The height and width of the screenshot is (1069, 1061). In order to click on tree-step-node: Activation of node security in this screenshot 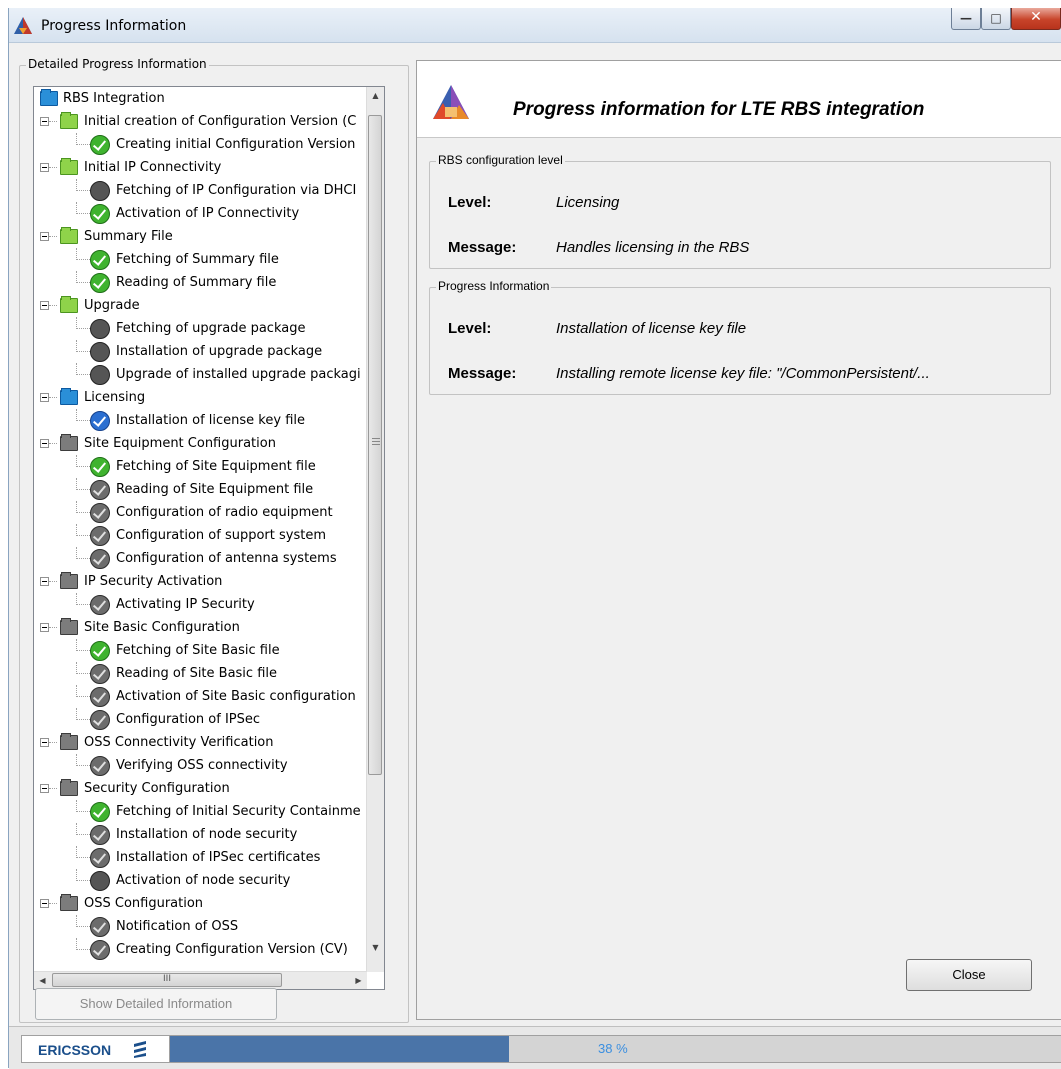, I will do `click(200, 880)`.